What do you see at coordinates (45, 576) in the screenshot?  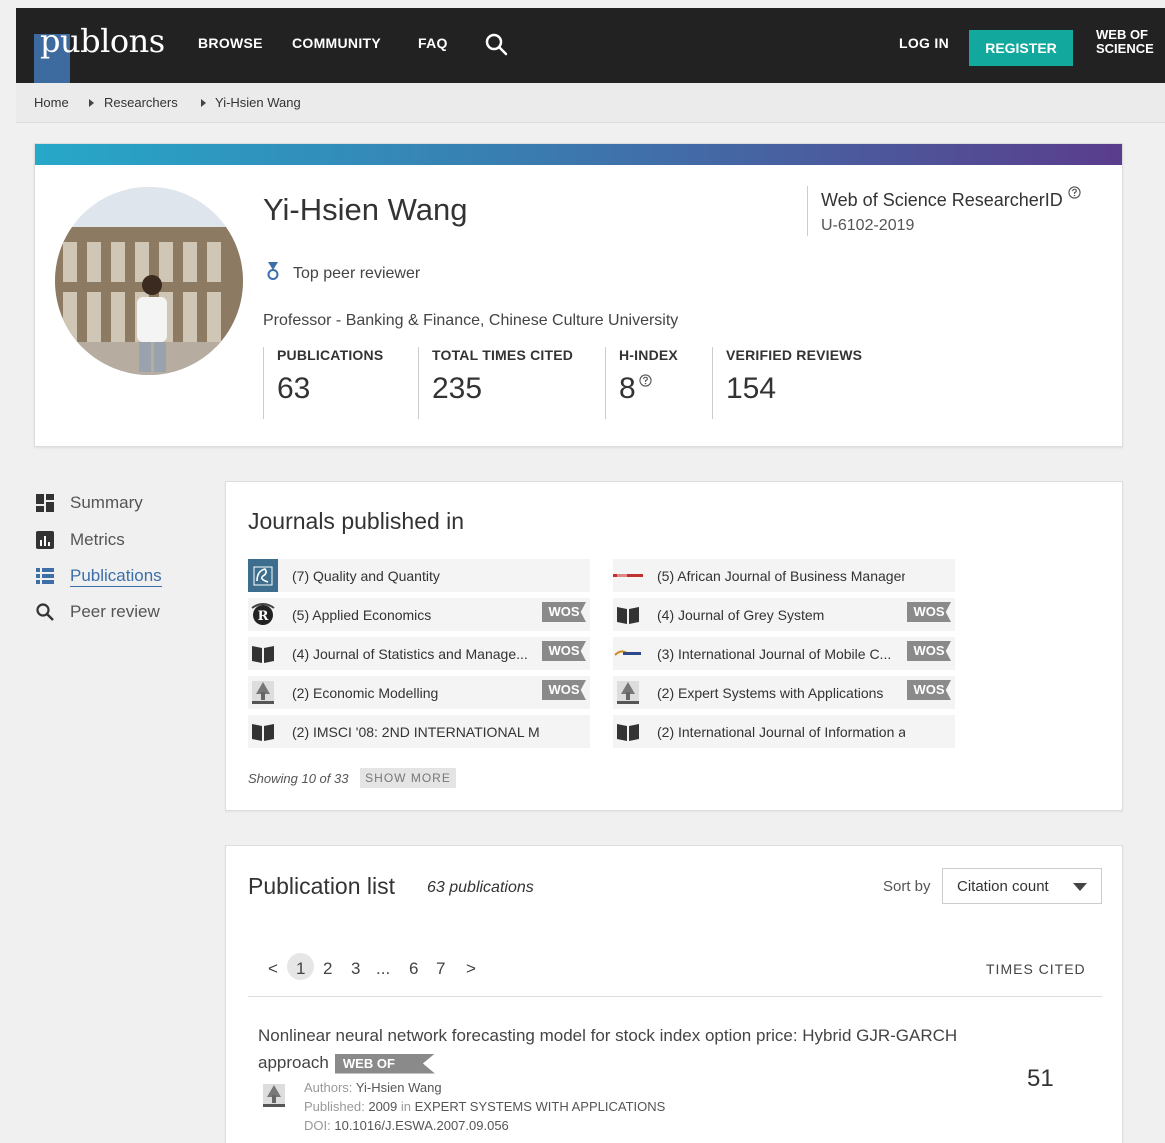 I see `list-icon` at bounding box center [45, 576].